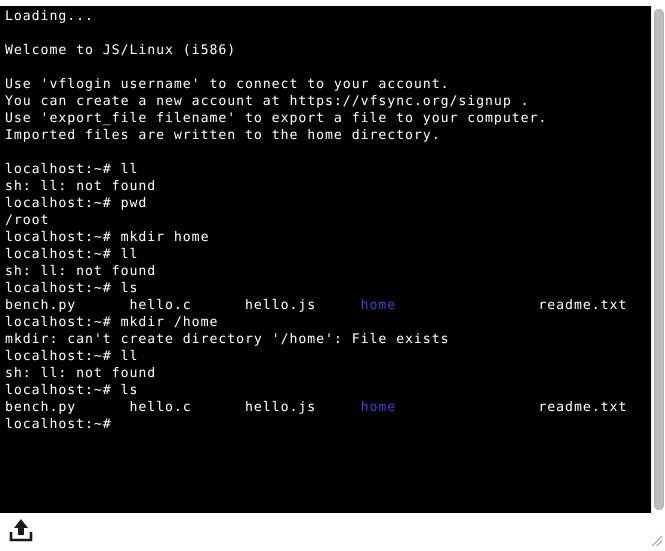  I want to click on terminal-line: localhost:~# mkdir /home, so click(112, 322).